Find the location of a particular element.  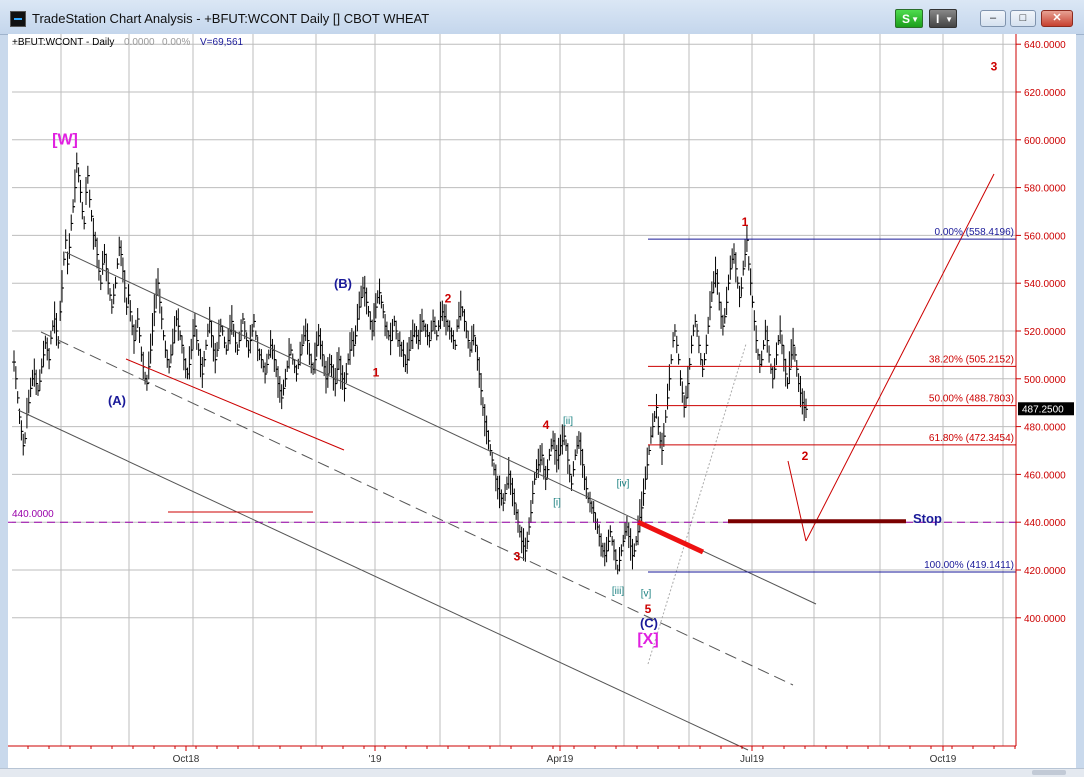

maximize-icon: □ is located at coordinates (1023, 18).